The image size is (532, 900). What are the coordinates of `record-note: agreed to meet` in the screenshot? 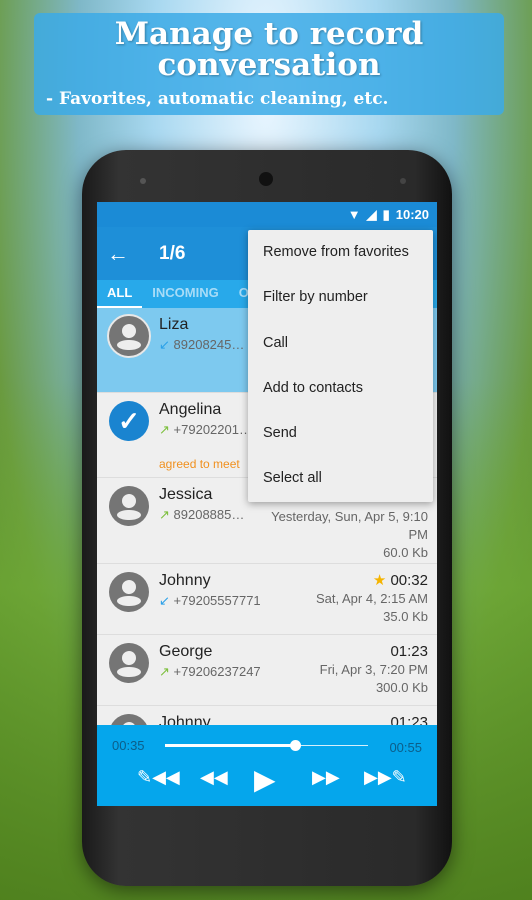 It's located at (199, 464).